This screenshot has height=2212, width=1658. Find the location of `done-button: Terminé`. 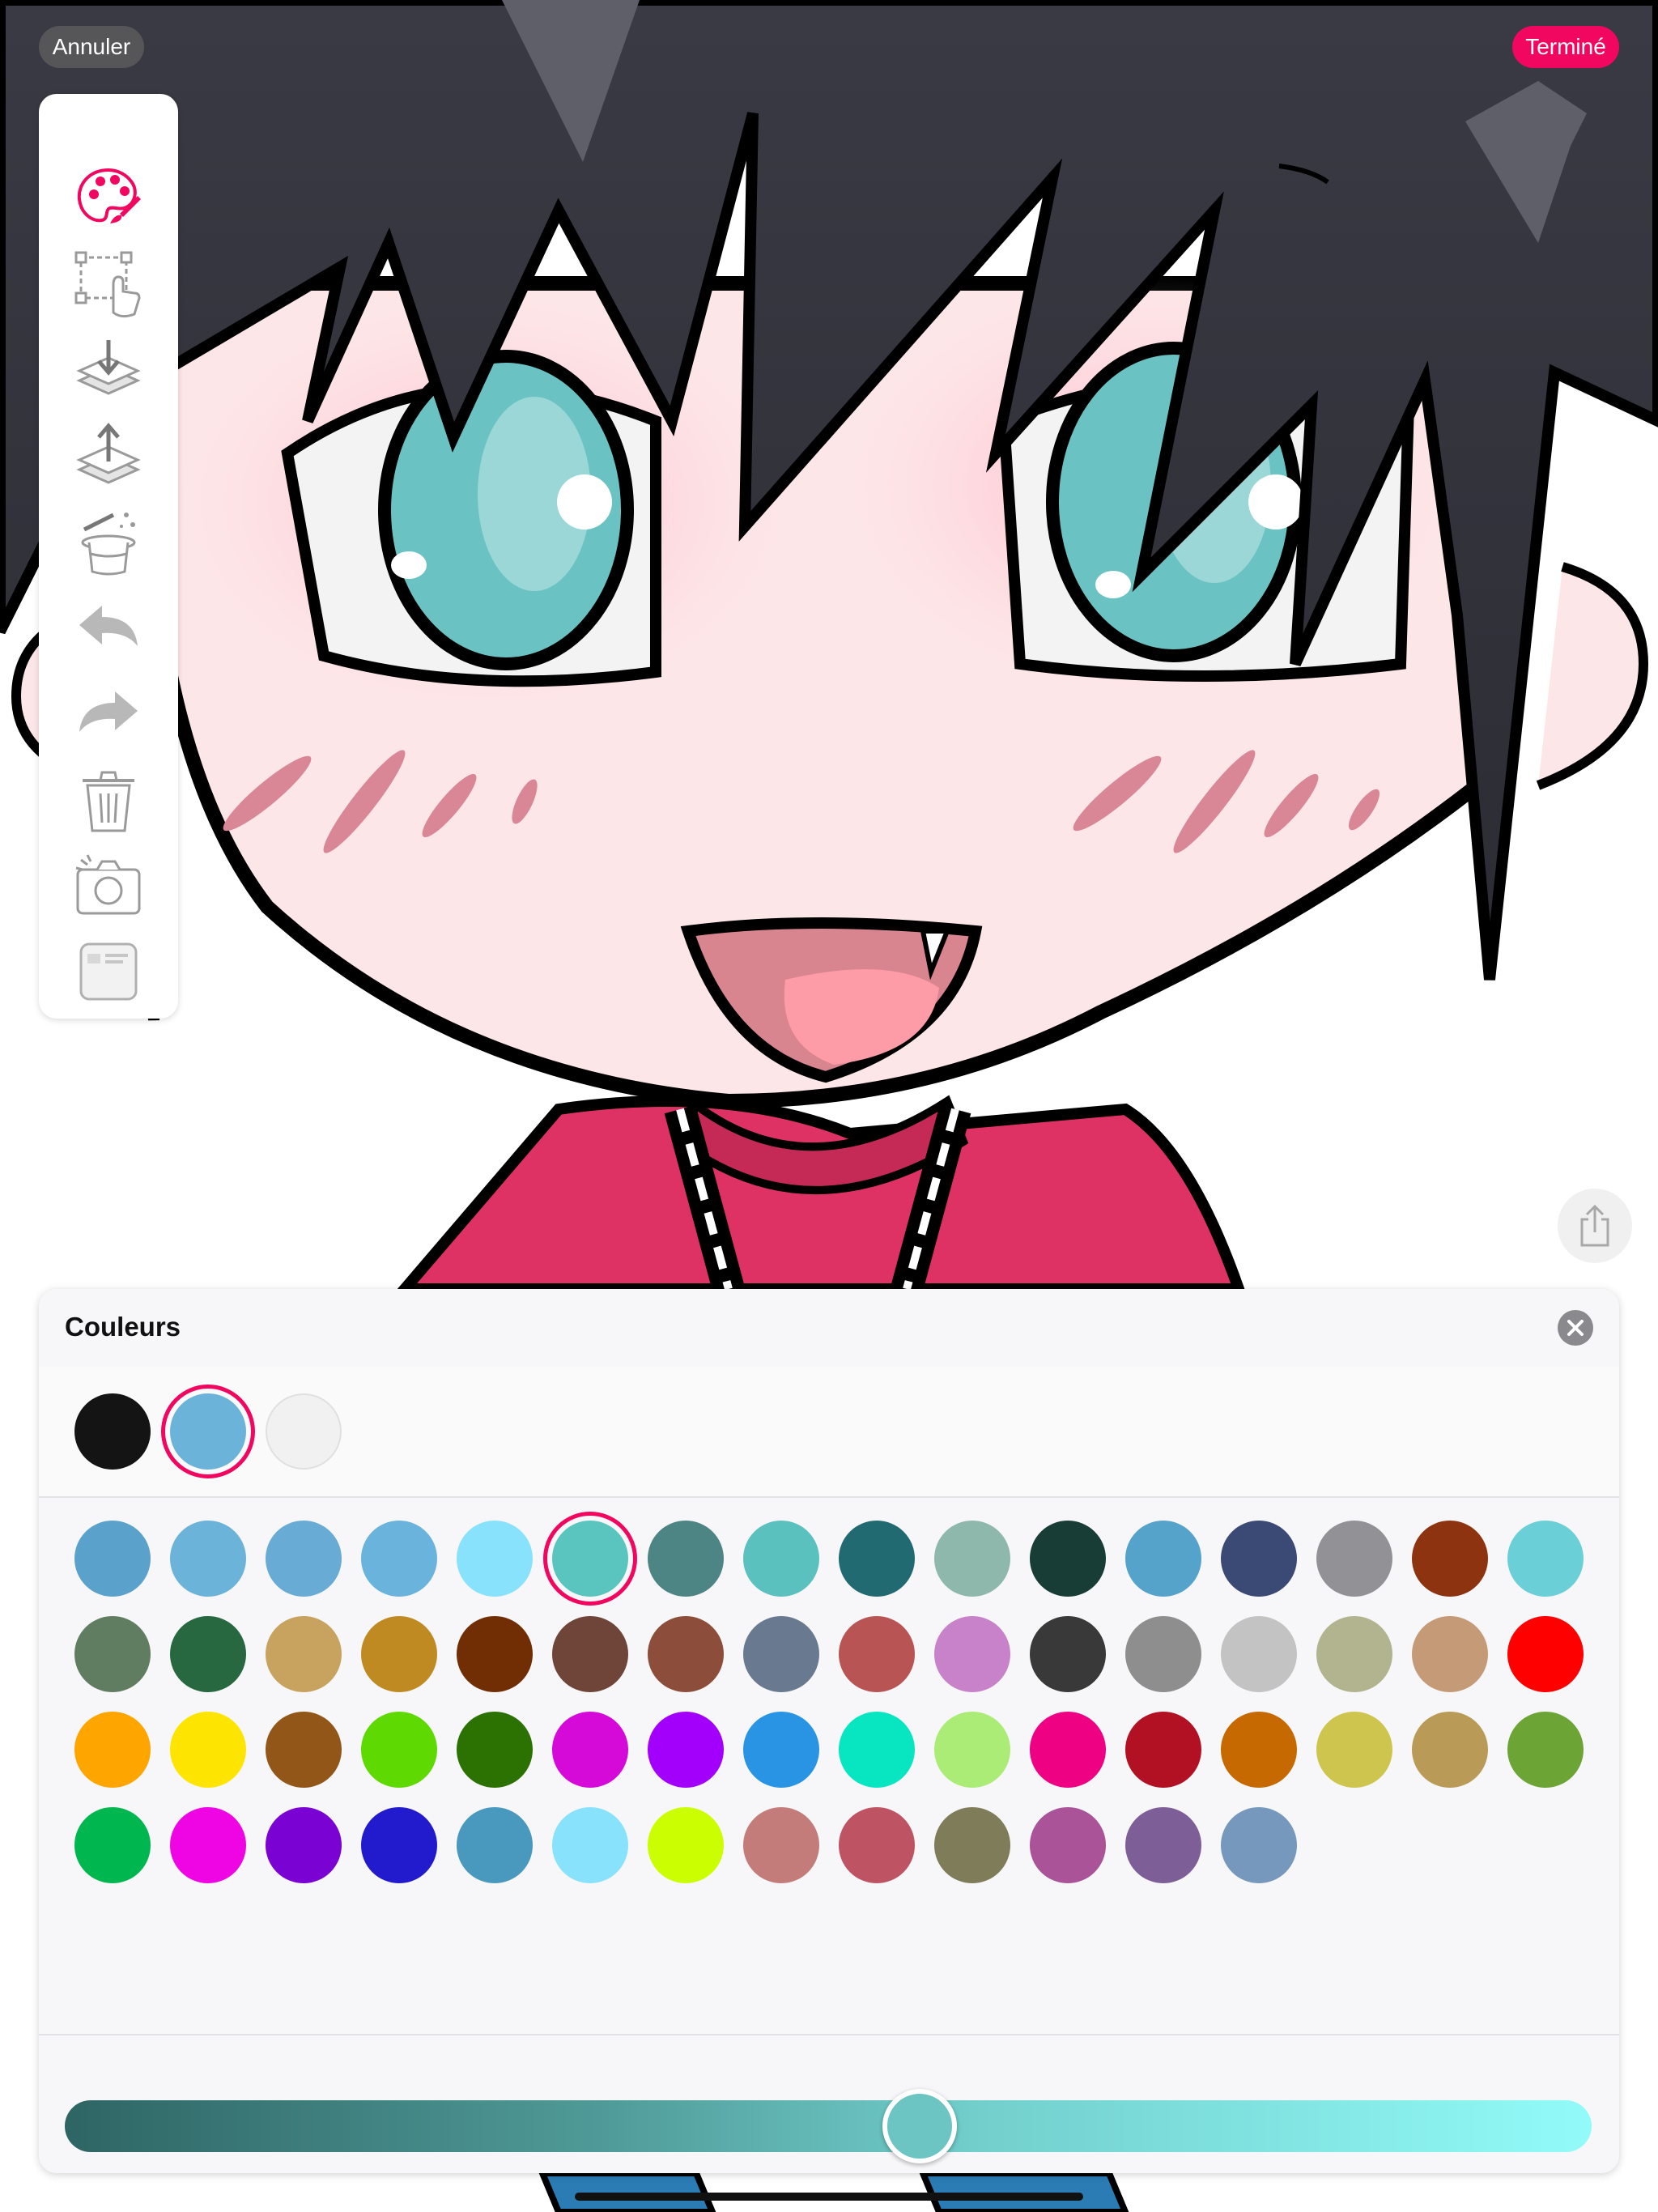

done-button: Terminé is located at coordinates (1565, 47).